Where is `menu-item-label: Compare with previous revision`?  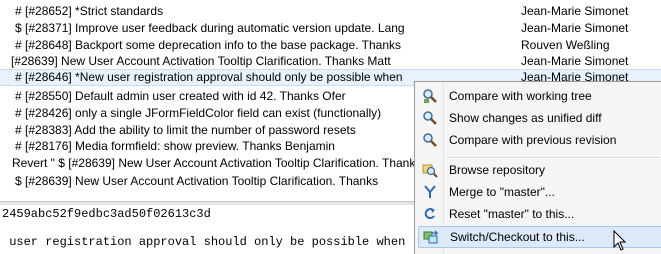
menu-item-label: Compare with previous revision is located at coordinates (533, 140).